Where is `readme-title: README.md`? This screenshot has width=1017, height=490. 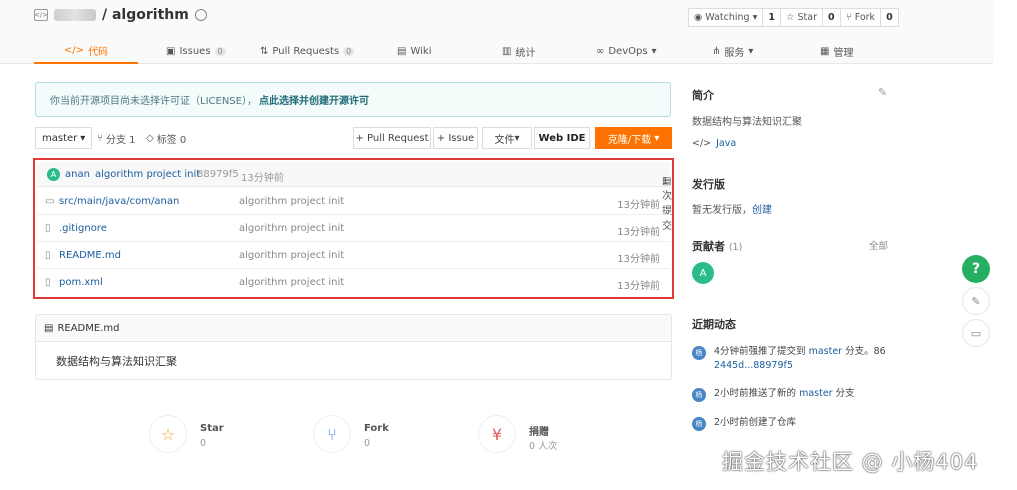
readme-title: README.md is located at coordinates (88, 328).